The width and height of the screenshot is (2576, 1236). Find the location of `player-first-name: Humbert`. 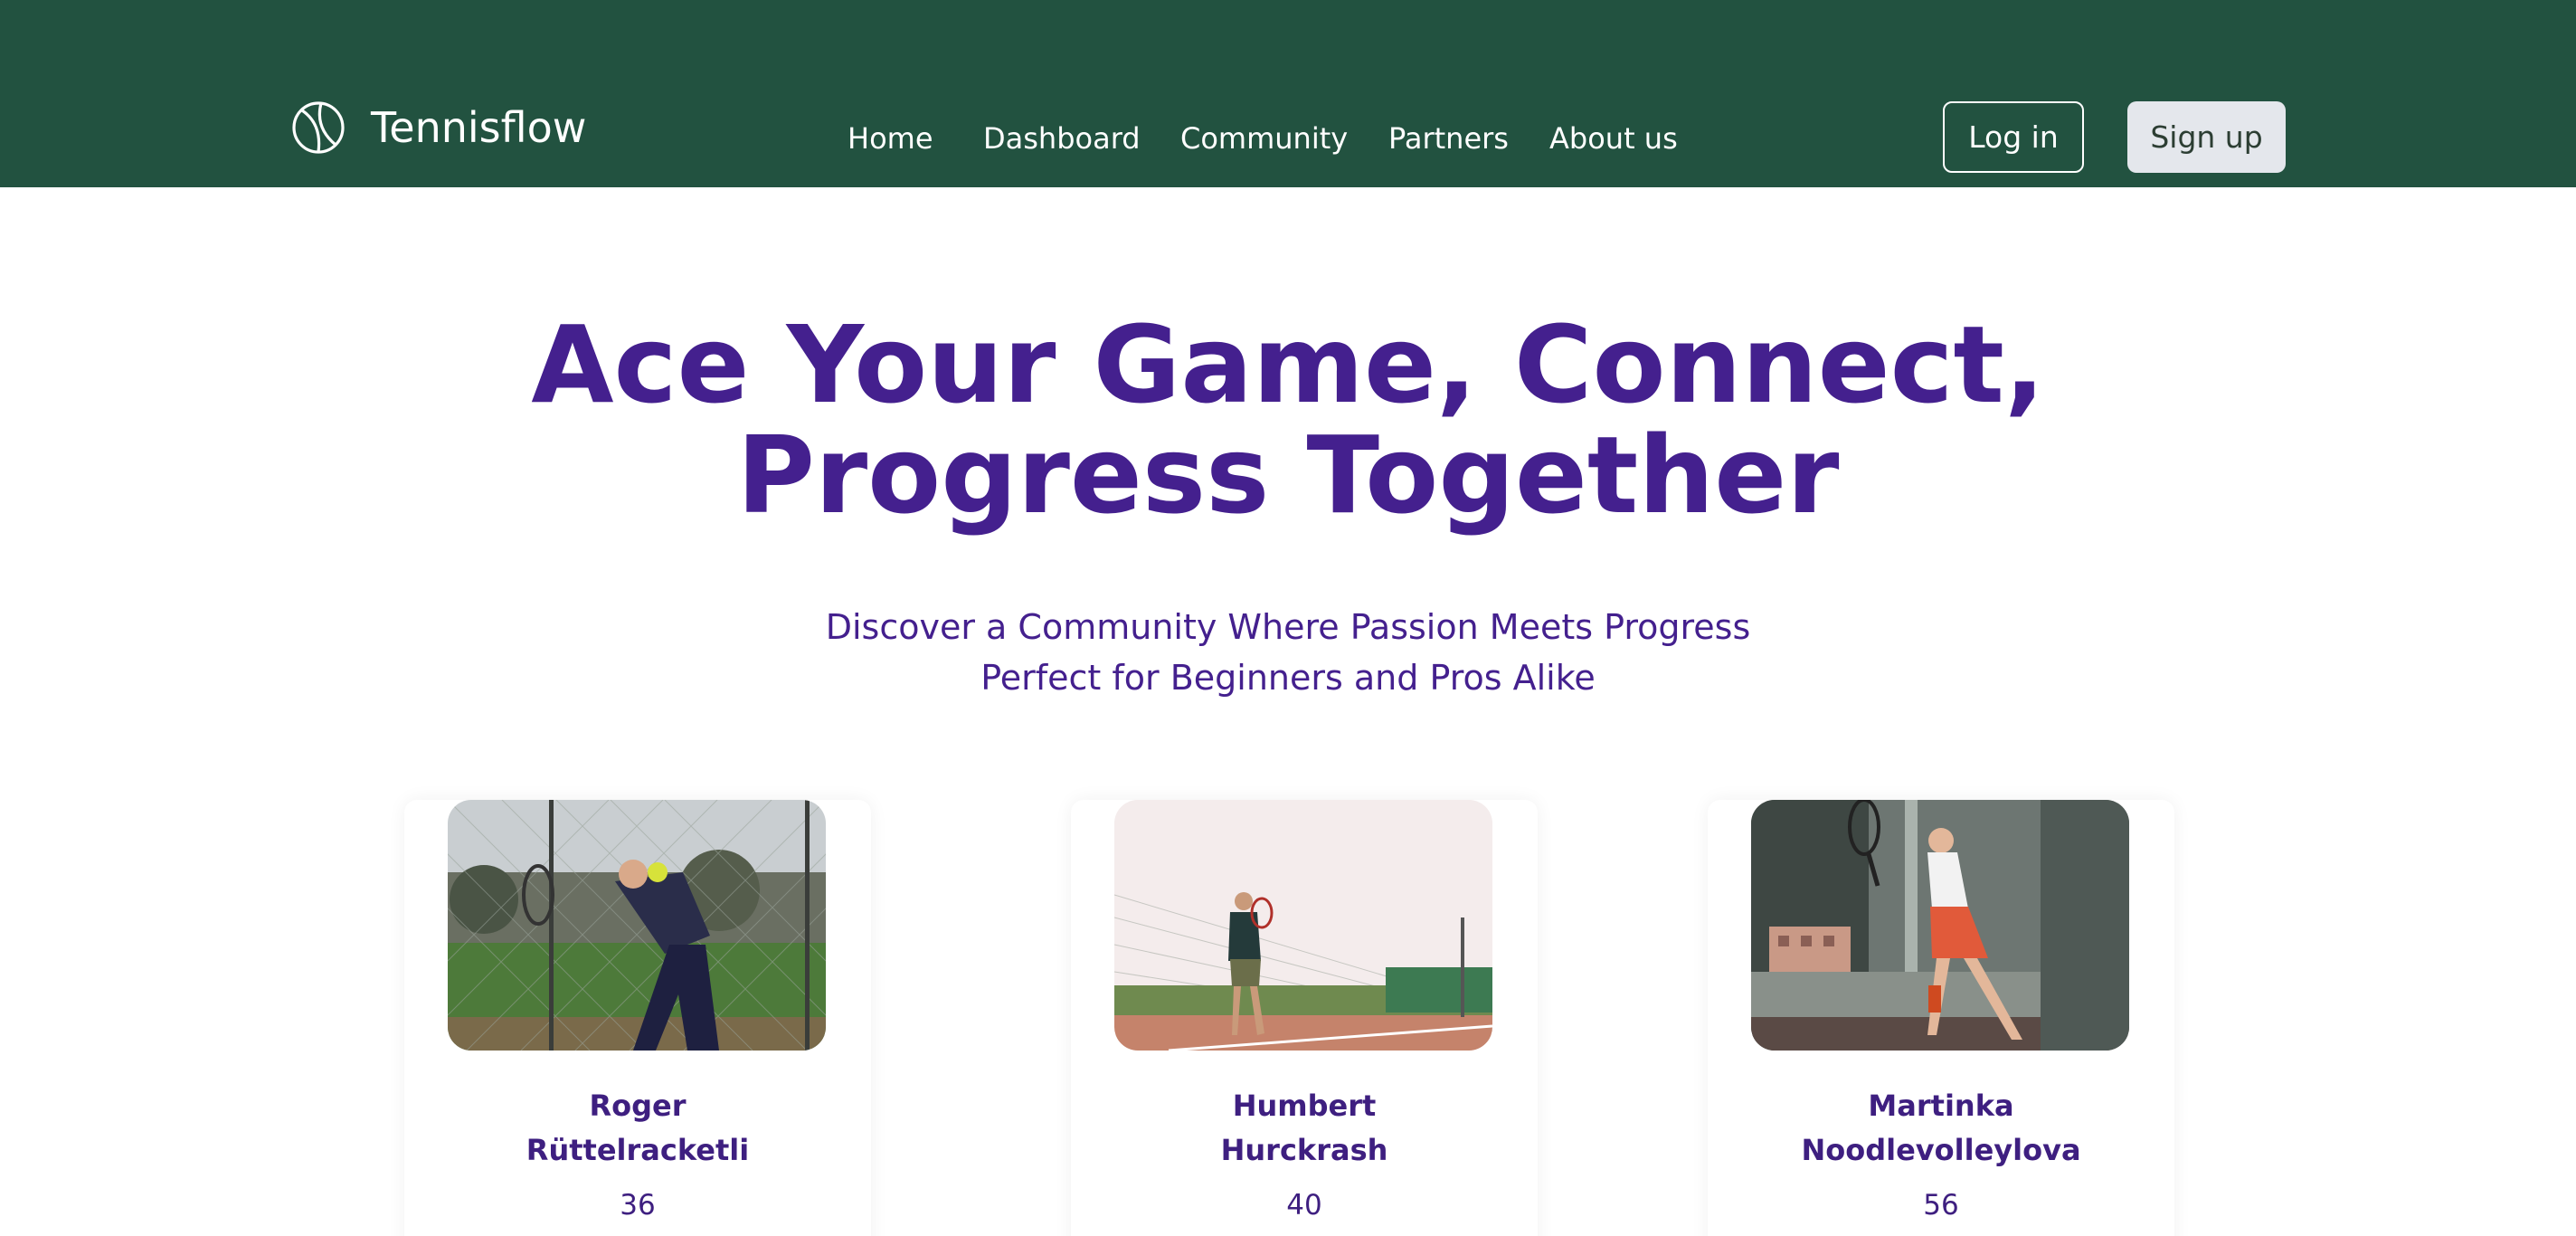

player-first-name: Humbert is located at coordinates (1305, 1106).